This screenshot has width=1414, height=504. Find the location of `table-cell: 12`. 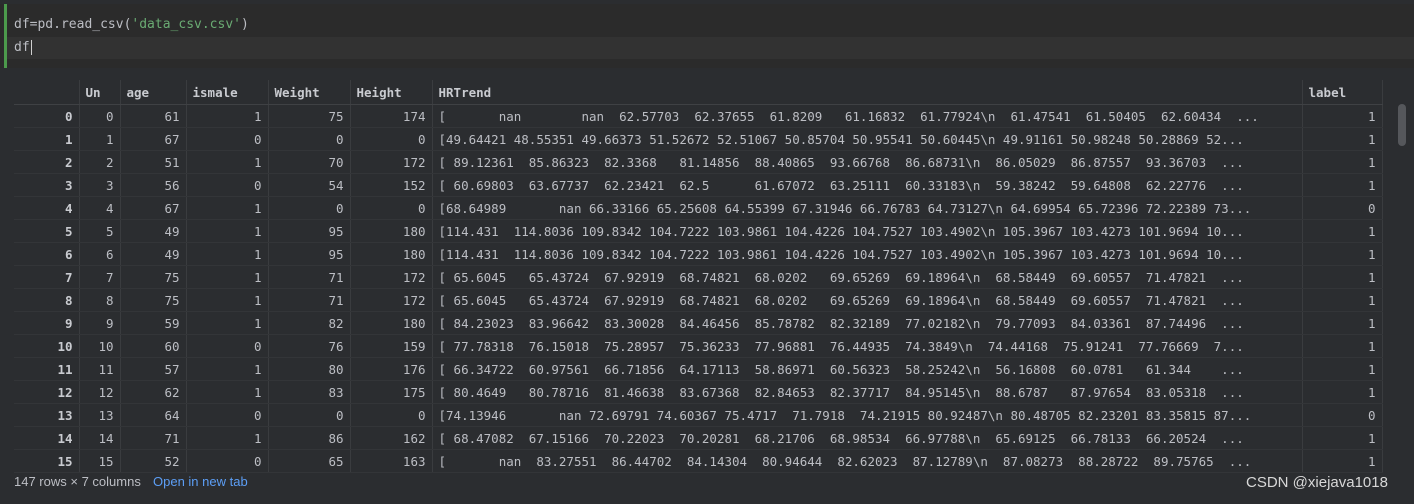

table-cell: 12 is located at coordinates (100, 392).